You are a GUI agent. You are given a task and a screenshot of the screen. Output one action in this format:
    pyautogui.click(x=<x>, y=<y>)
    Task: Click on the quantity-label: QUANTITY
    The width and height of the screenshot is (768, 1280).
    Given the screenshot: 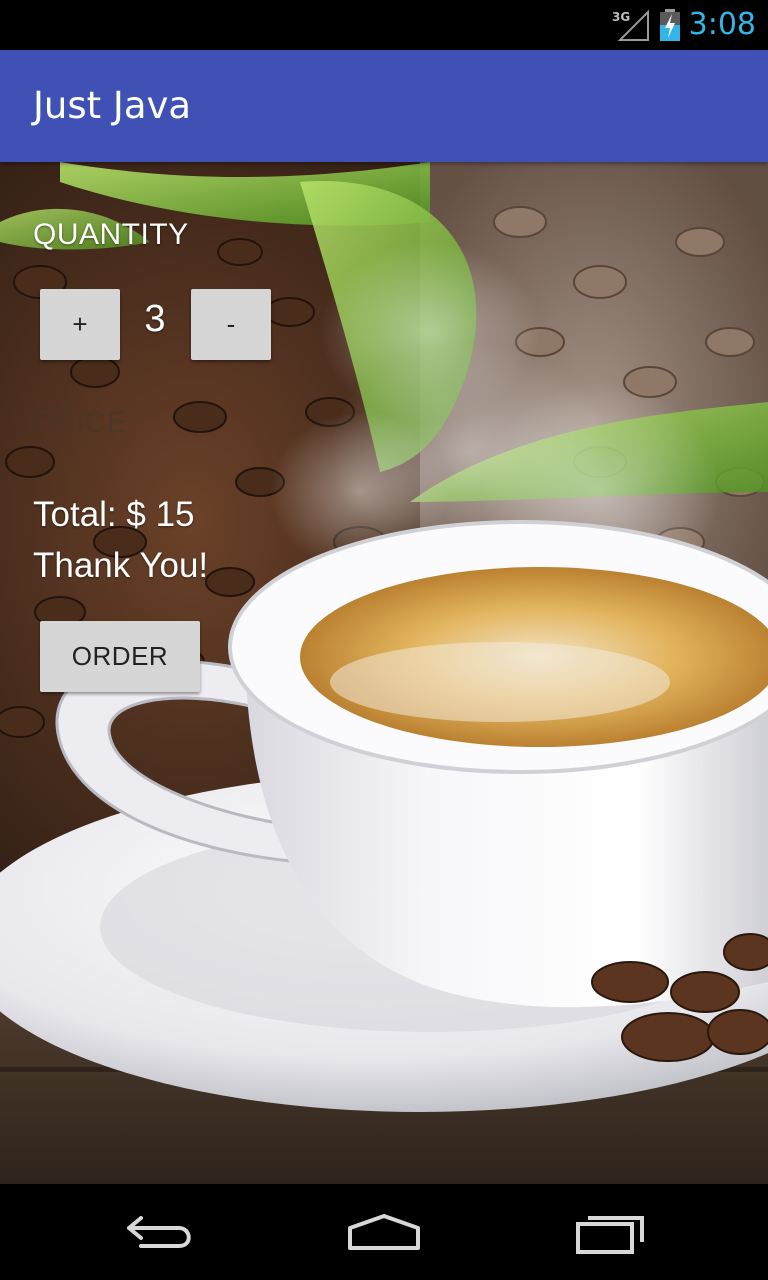 What is the action you would take?
    pyautogui.click(x=111, y=234)
    